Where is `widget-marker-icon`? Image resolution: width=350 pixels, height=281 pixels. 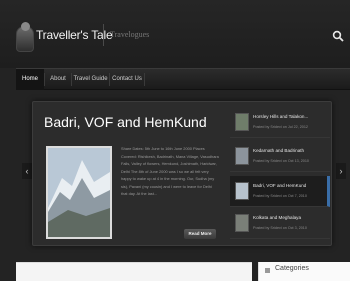 widget-marker-icon is located at coordinates (267, 270).